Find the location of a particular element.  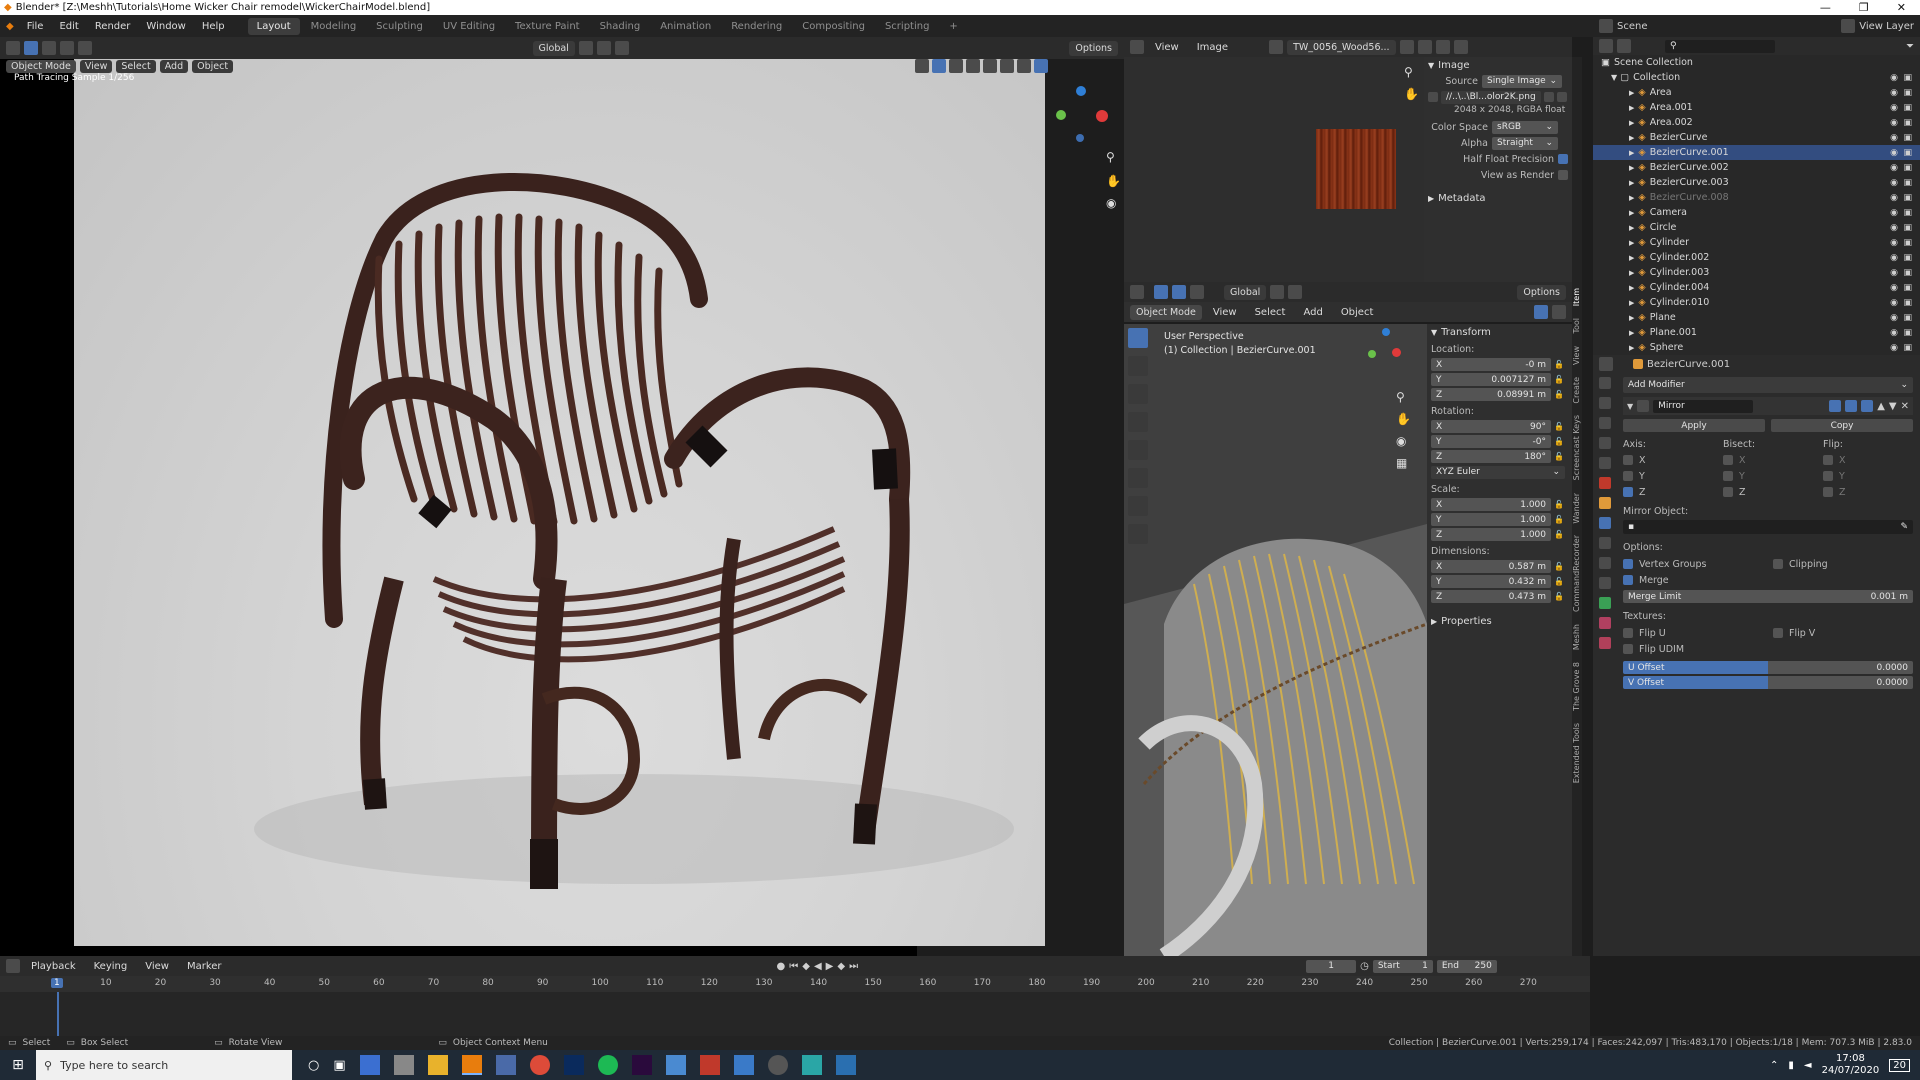

record-icon: ● is located at coordinates (781, 966).